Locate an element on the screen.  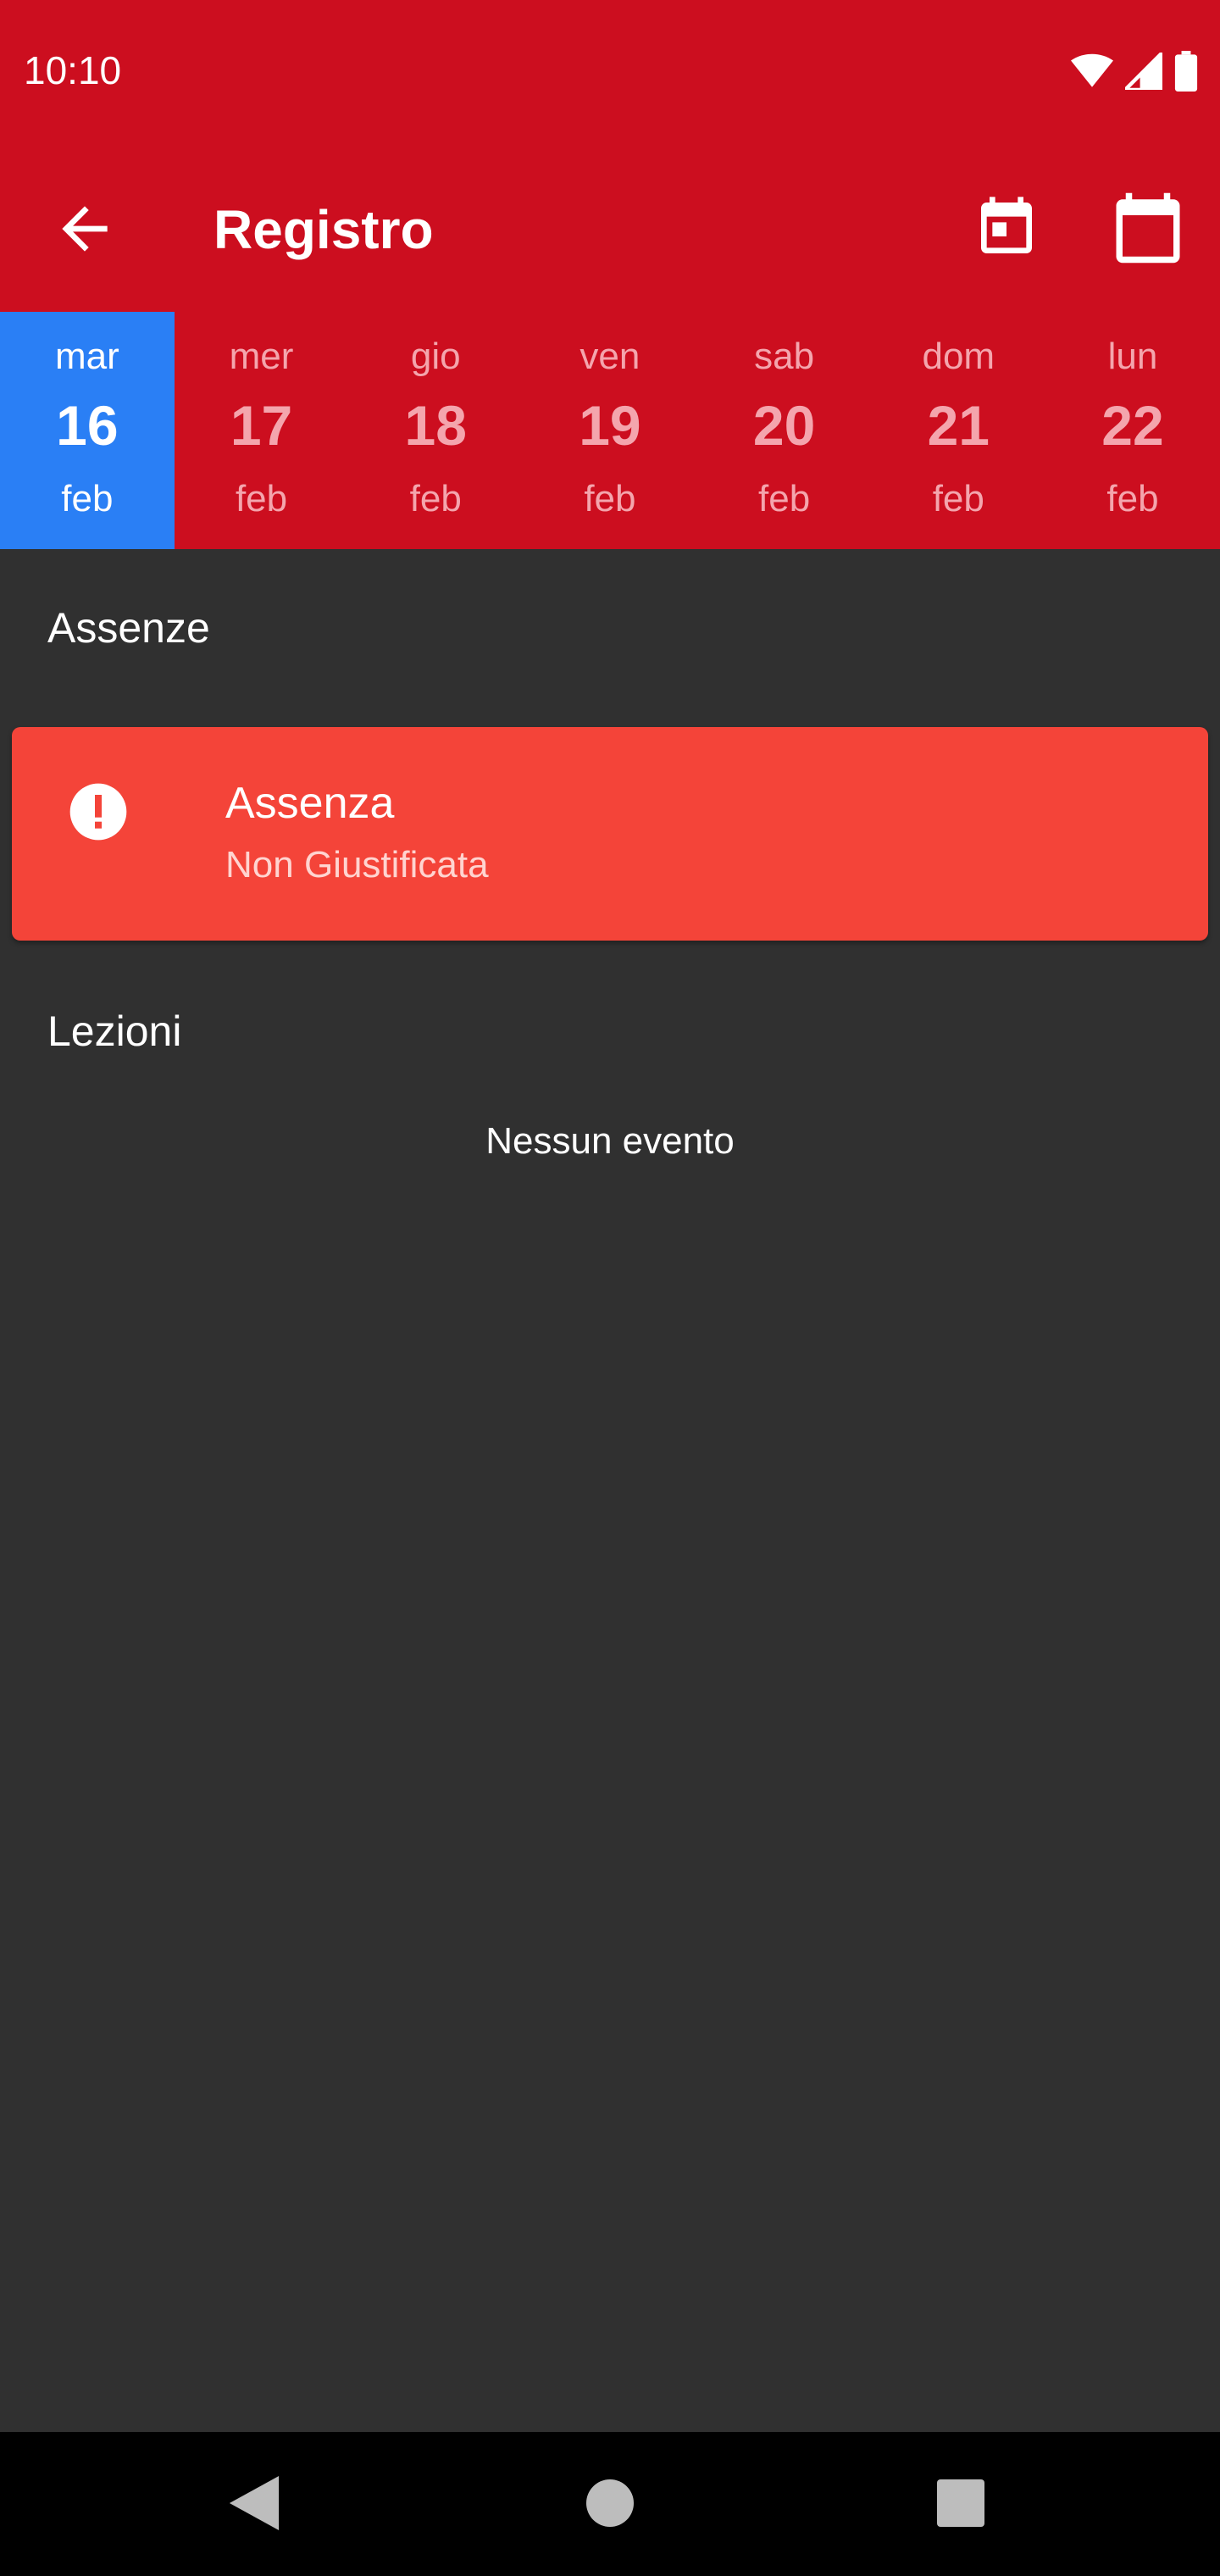
day-of-week: lun is located at coordinates (1132, 356).